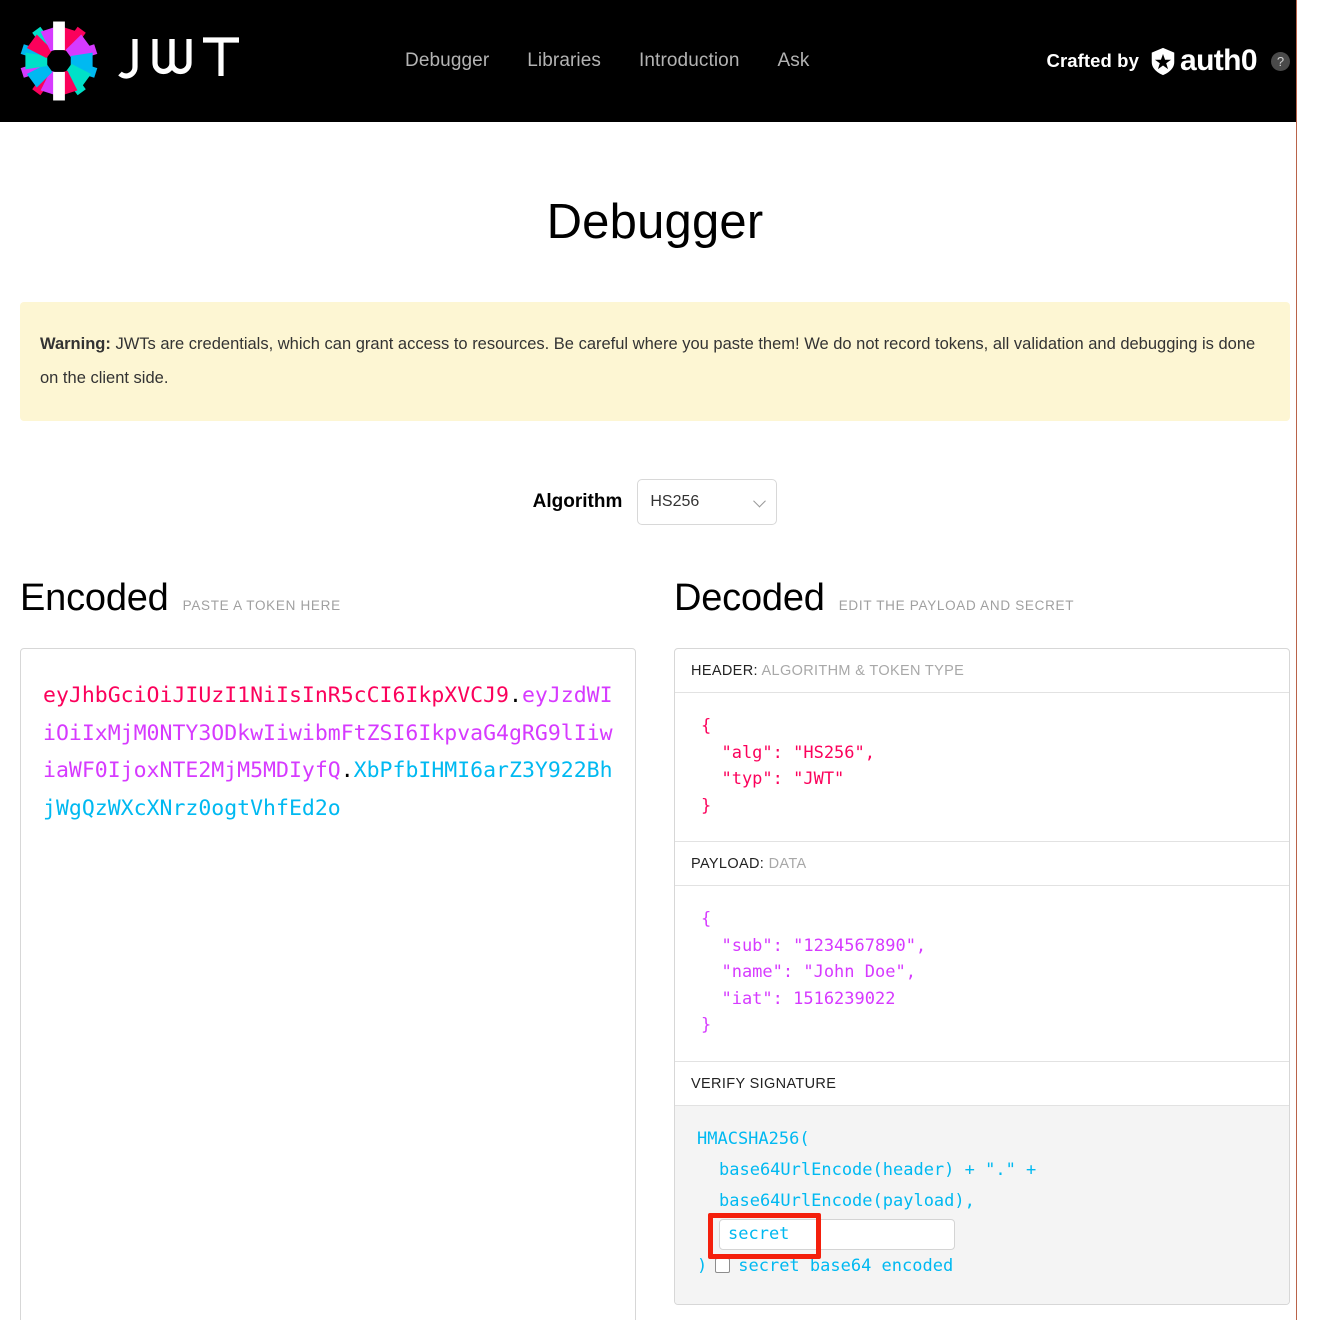 The image size is (1324, 1320). I want to click on nav-link-libraries: Libraries, so click(564, 61).